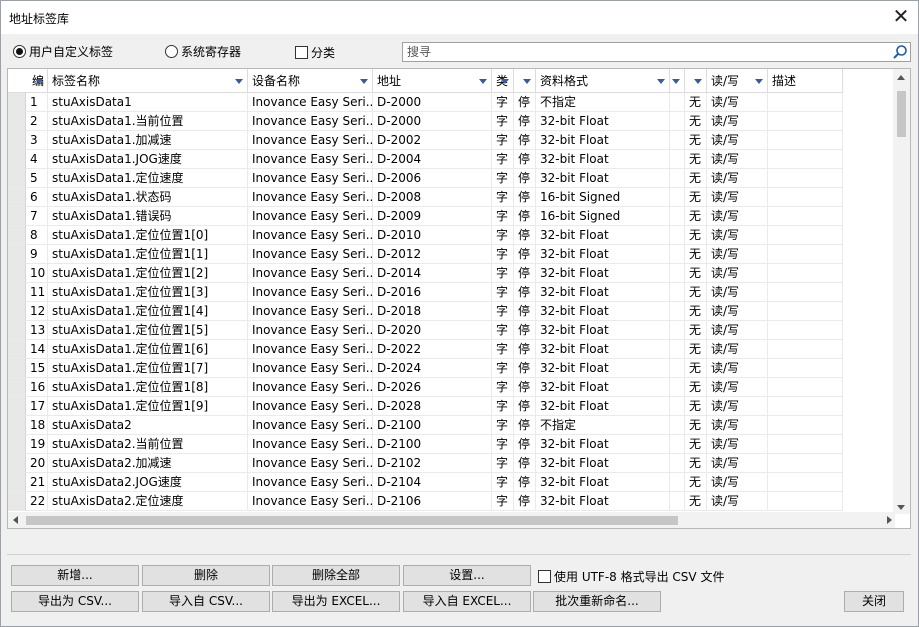 Image resolution: width=919 pixels, height=627 pixels. I want to click on cell-index: 18, so click(37, 425).